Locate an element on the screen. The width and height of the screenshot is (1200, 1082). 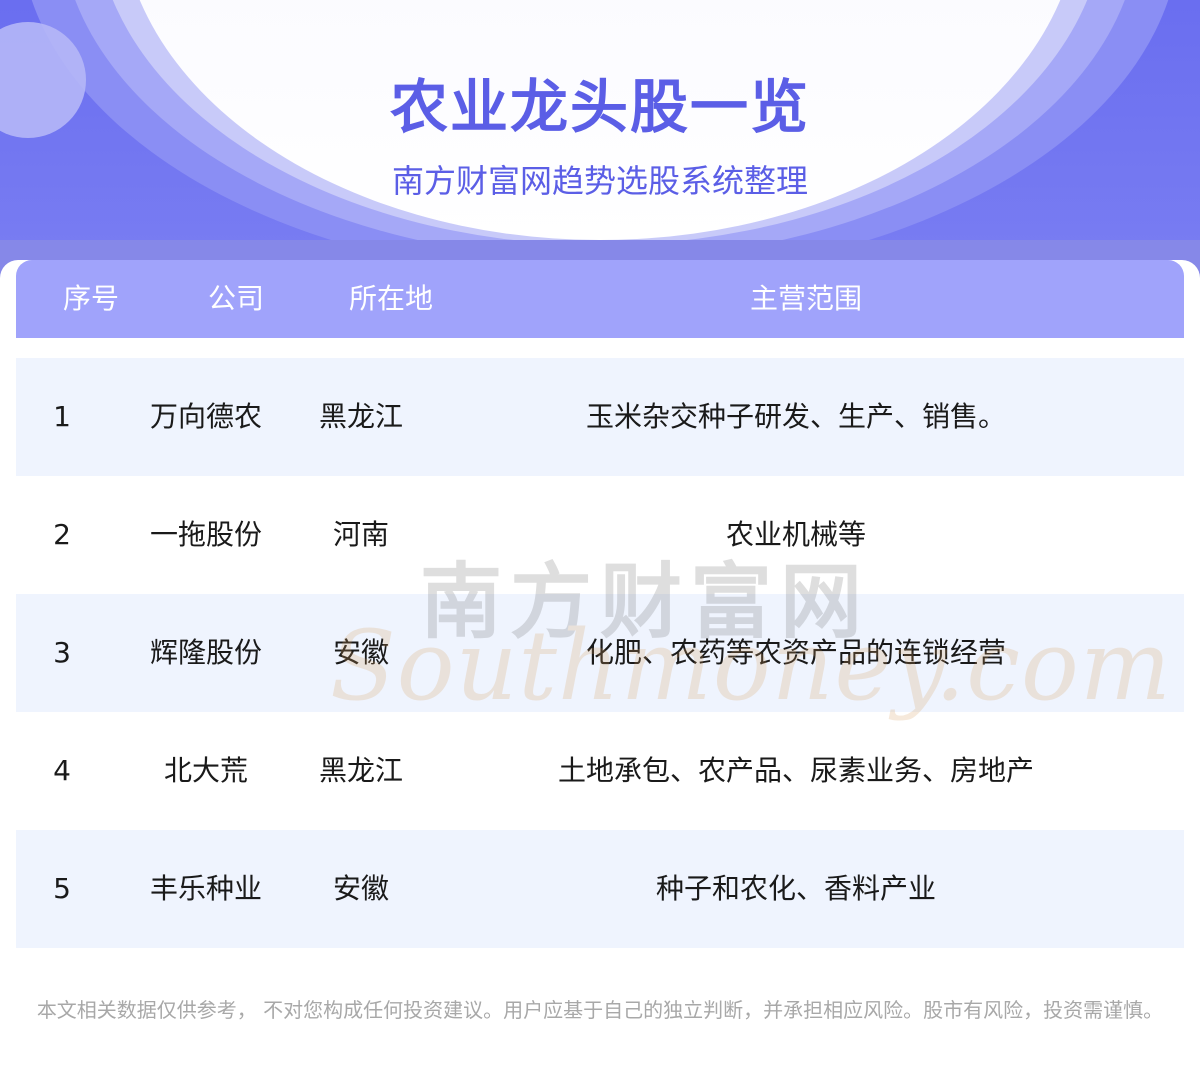
table-row: 2 一拖股份 河南 农业机械等 is located at coordinates (600, 535).